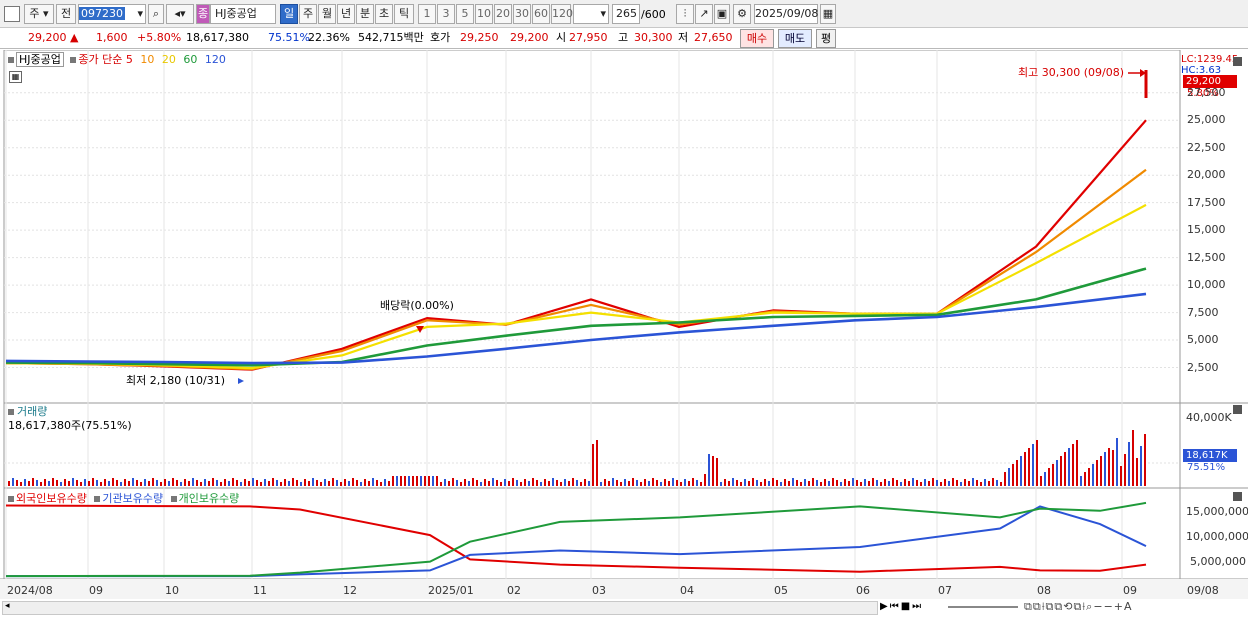  Describe the element at coordinates (1109, 606) in the screenshot. I see `minus-icon: −` at that location.